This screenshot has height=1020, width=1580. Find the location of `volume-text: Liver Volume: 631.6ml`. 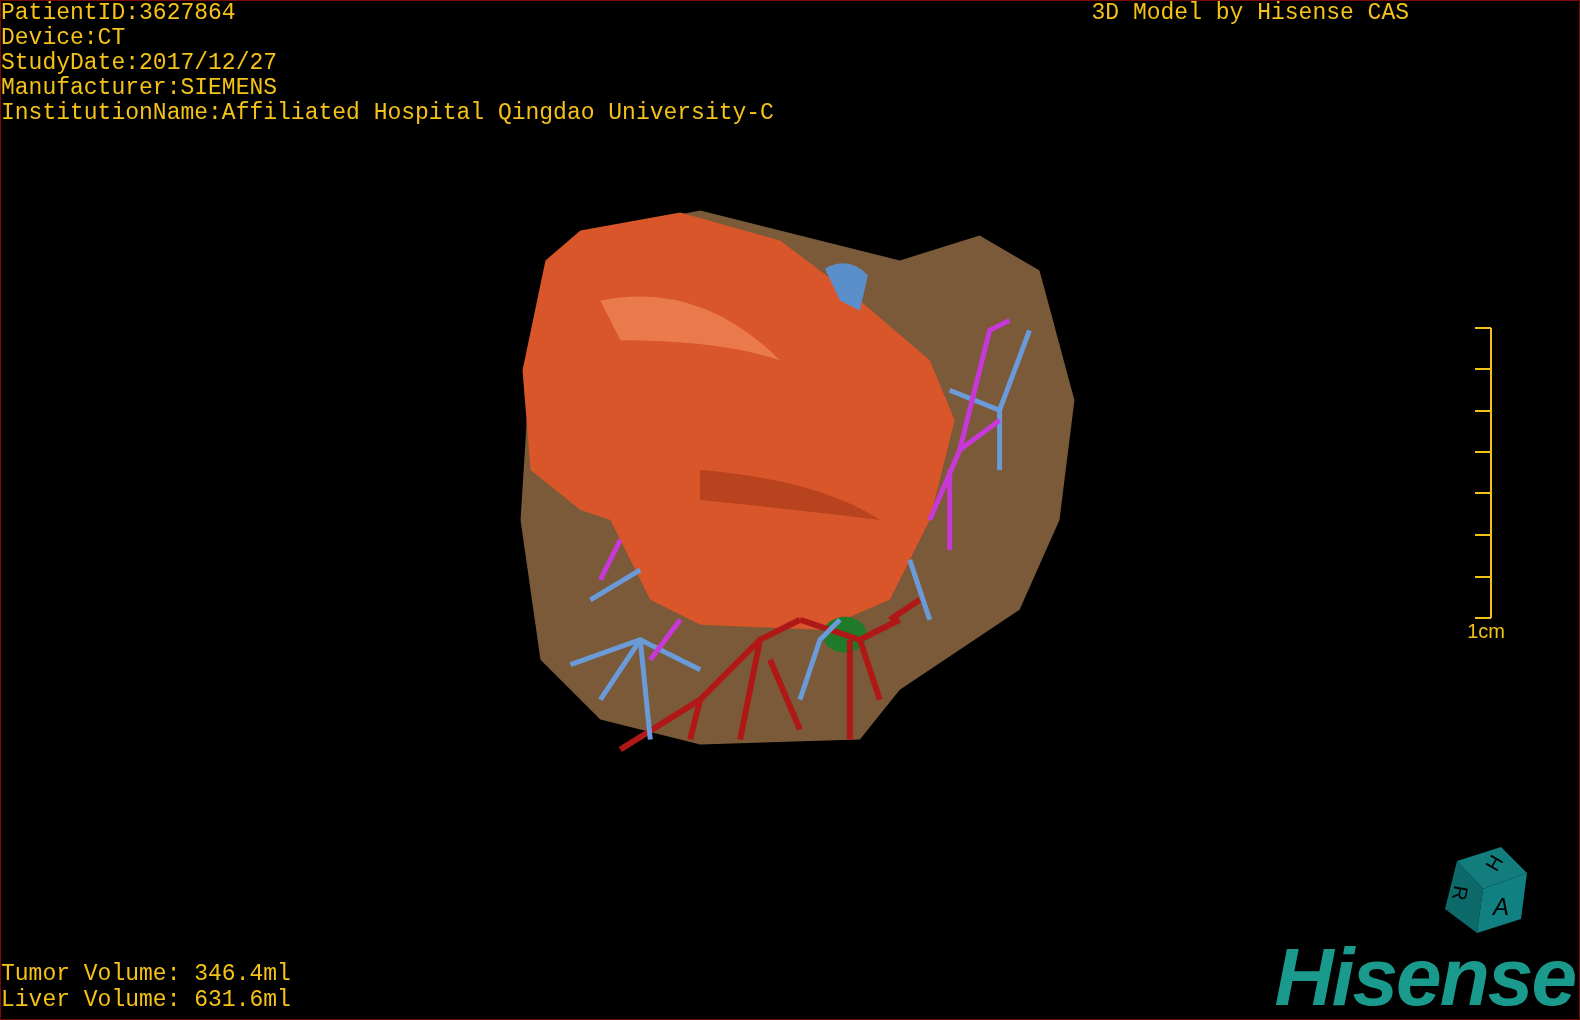

volume-text: Liver Volume: 631.6ml is located at coordinates (146, 1000).